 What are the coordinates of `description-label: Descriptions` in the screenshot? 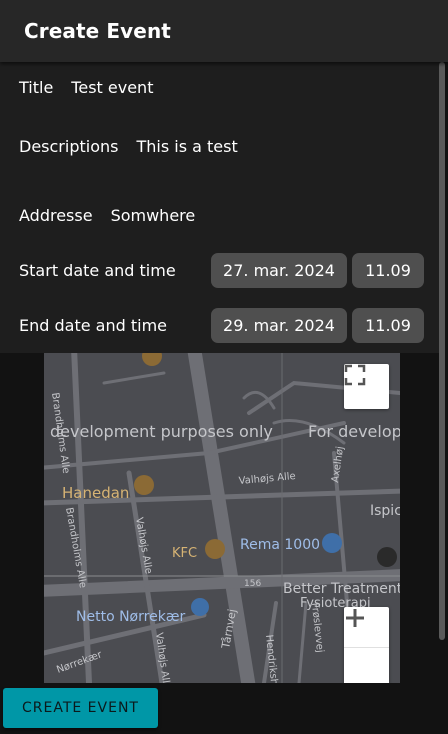 It's located at (69, 146).